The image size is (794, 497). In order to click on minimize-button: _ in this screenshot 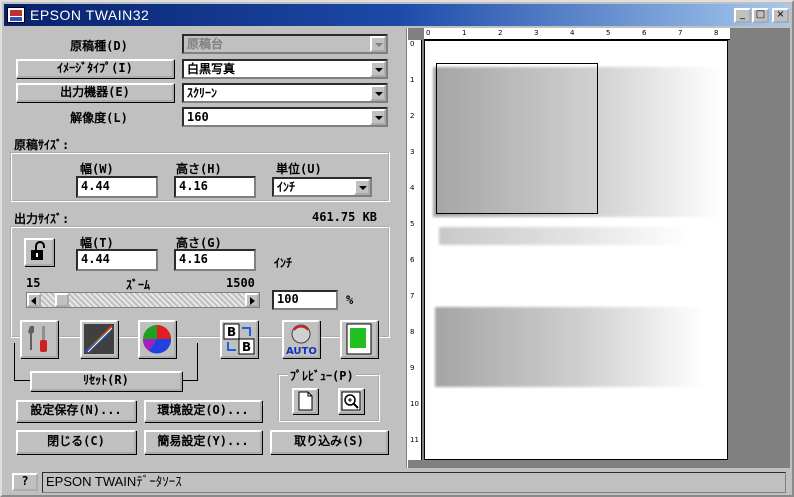, I will do `click(742, 15)`.